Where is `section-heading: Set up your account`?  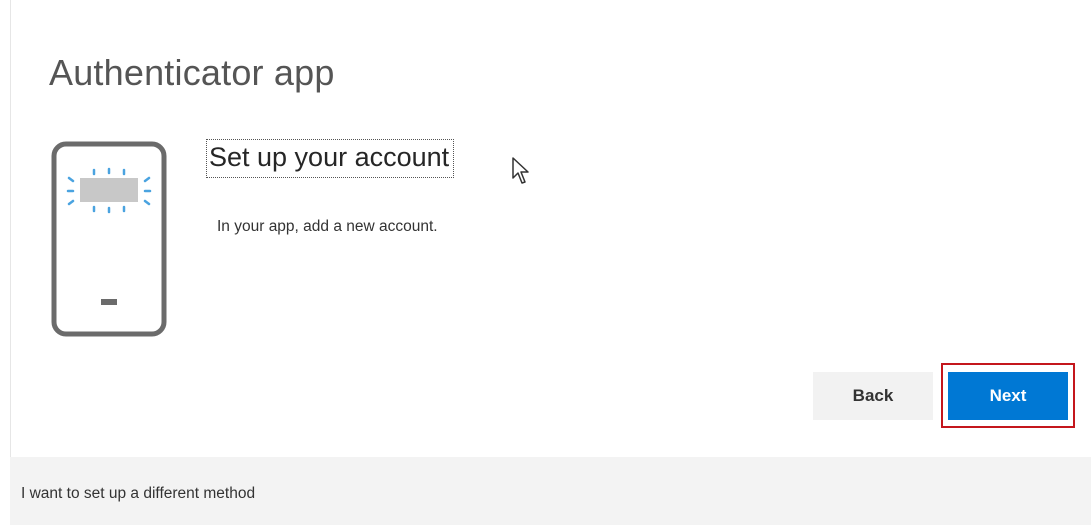
section-heading: Set up your account is located at coordinates (330, 158).